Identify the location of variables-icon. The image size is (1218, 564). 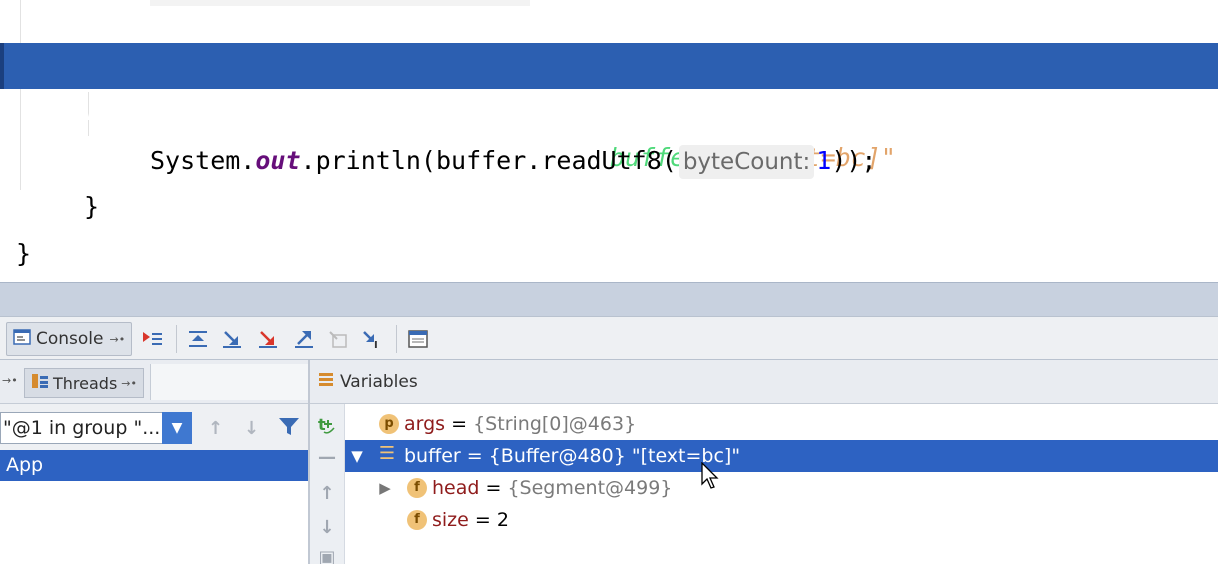
(326, 381).